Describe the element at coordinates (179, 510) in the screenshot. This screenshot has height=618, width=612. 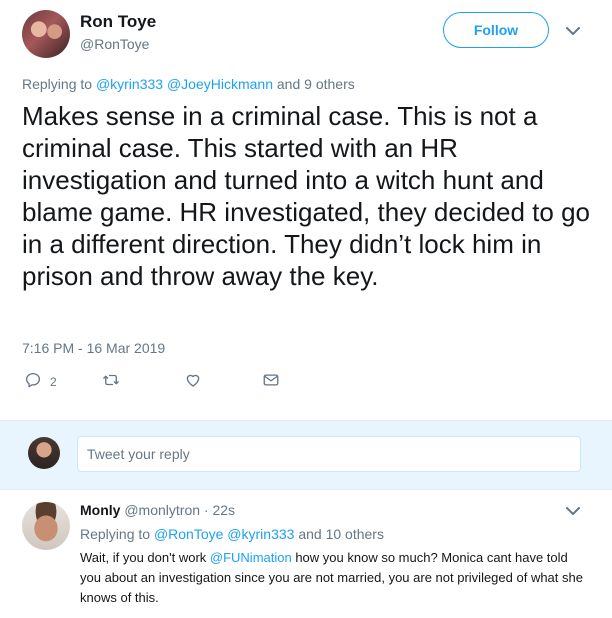
I see `reply-handle-time: @monlytron · 22s` at that location.